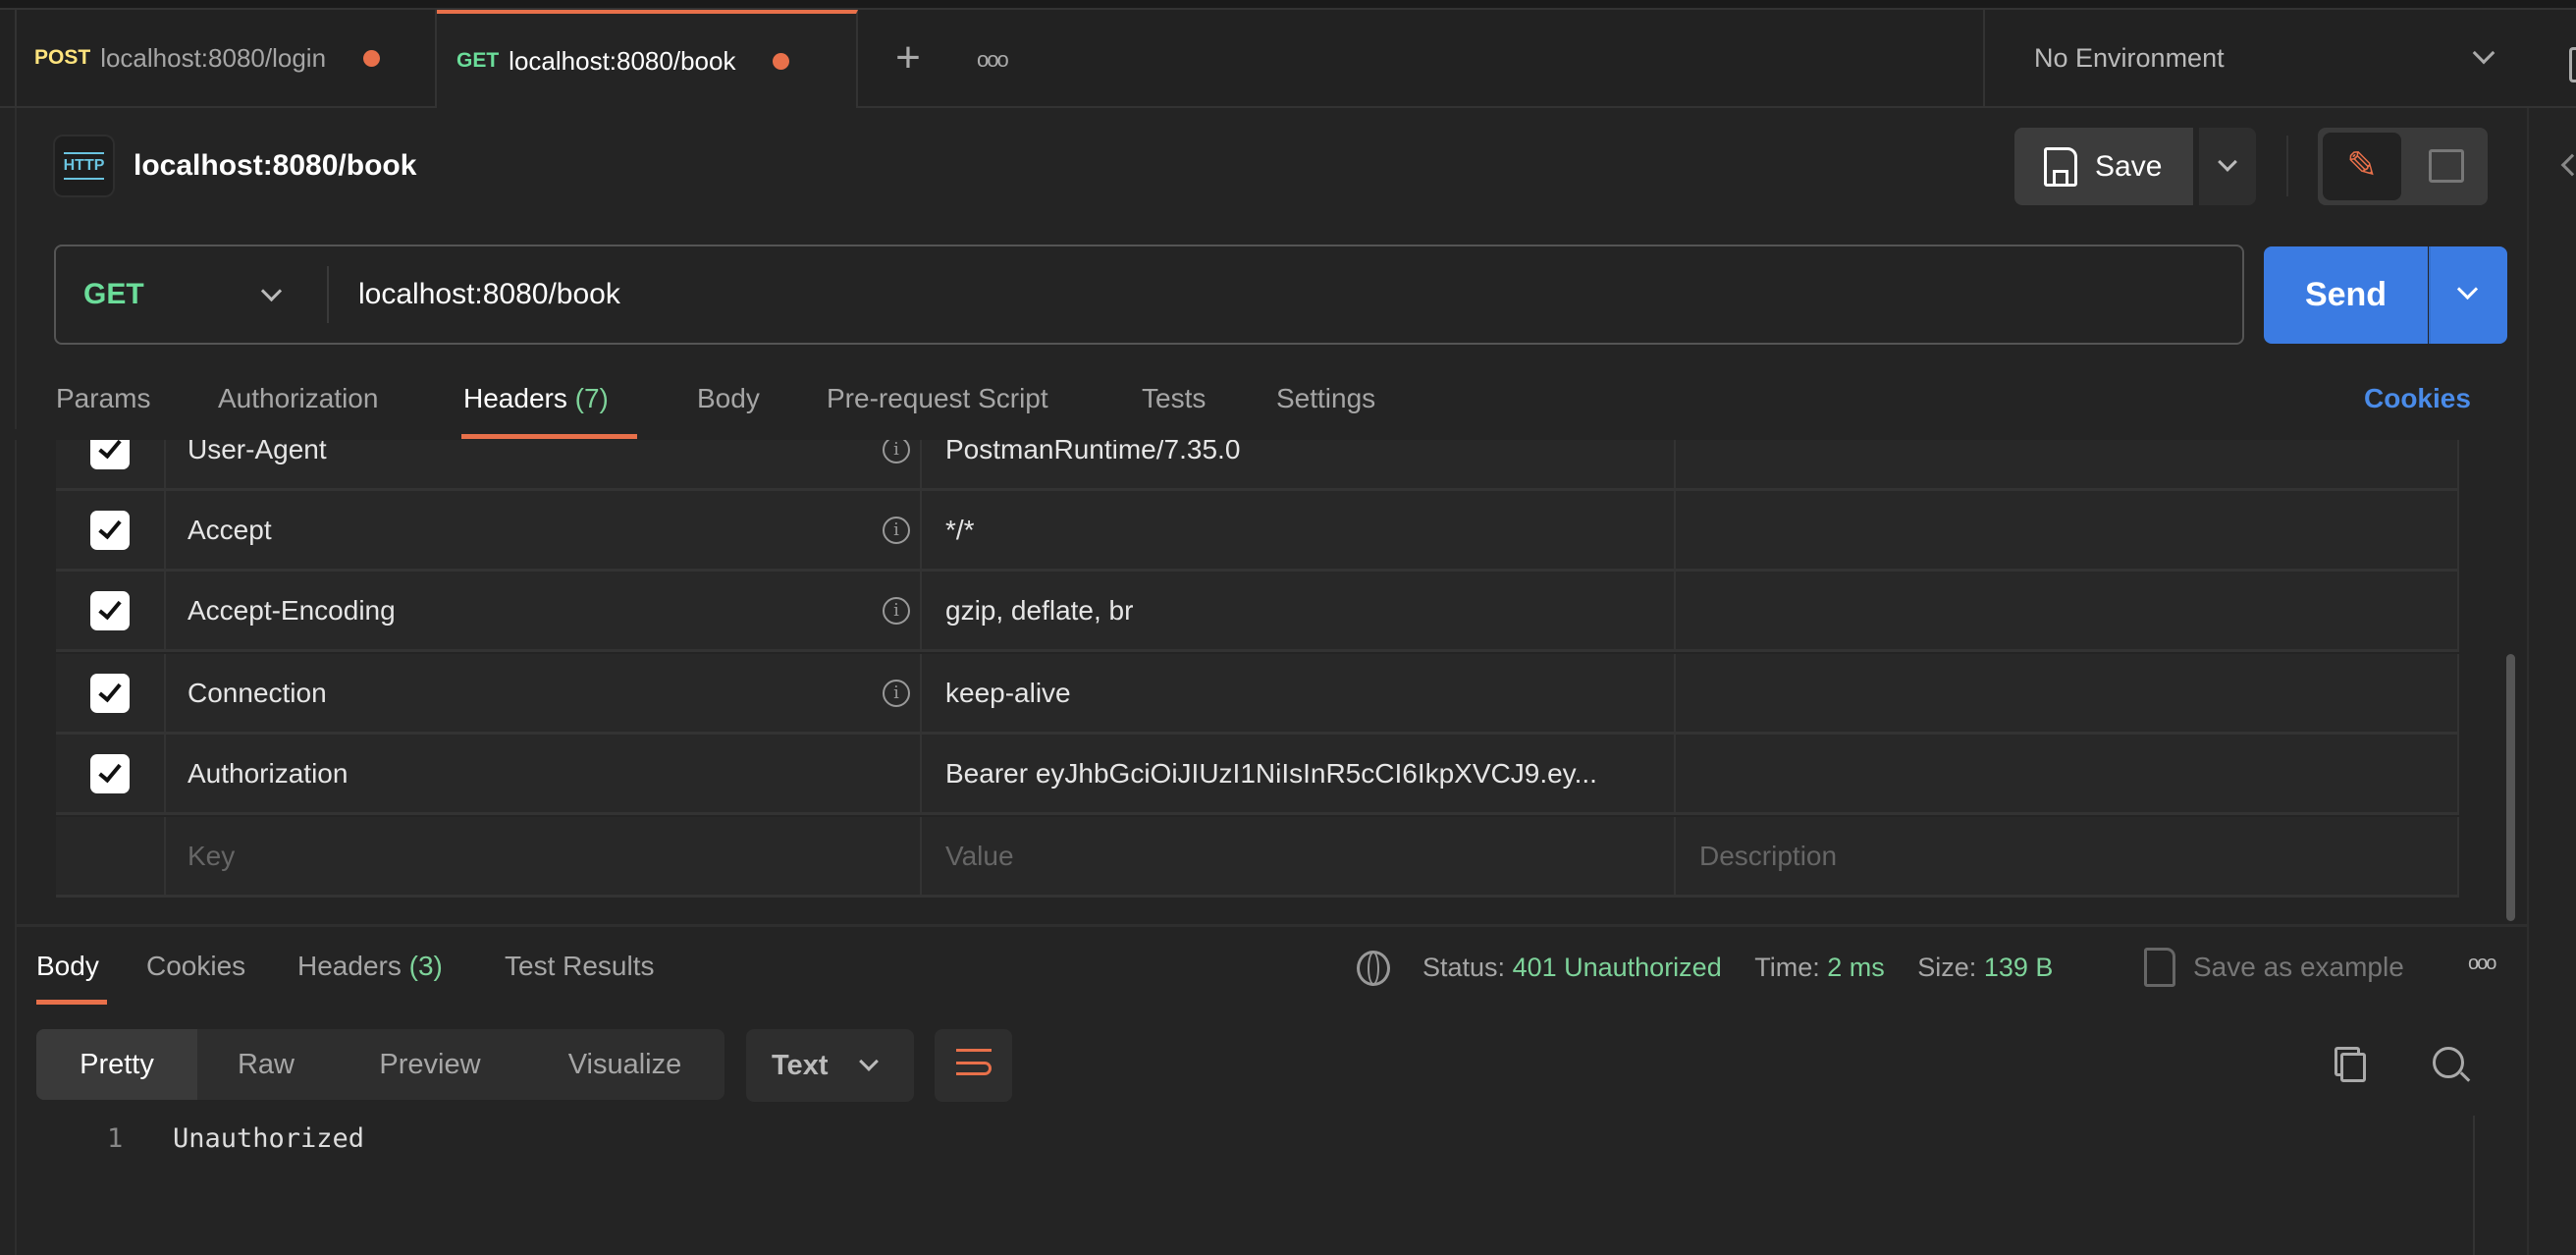 The width and height of the screenshot is (2576, 1255). I want to click on save-disk-icon, so click(2060, 166).